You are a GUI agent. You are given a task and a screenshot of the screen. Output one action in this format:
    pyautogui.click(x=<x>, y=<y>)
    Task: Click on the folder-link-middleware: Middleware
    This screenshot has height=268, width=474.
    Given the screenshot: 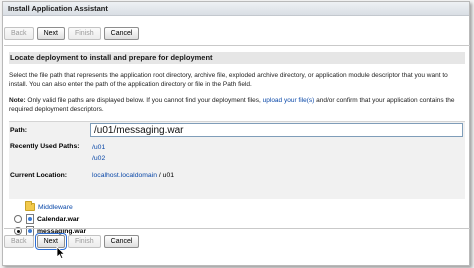 What is the action you would take?
    pyautogui.click(x=55, y=207)
    